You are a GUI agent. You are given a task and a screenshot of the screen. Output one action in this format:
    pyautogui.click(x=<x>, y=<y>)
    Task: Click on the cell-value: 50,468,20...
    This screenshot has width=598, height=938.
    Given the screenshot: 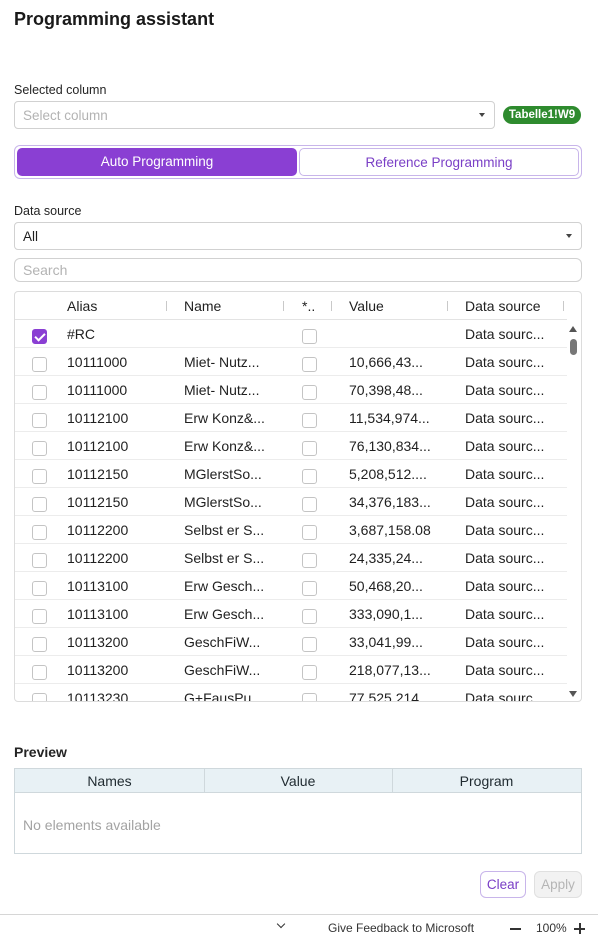 What is the action you would take?
    pyautogui.click(x=386, y=586)
    